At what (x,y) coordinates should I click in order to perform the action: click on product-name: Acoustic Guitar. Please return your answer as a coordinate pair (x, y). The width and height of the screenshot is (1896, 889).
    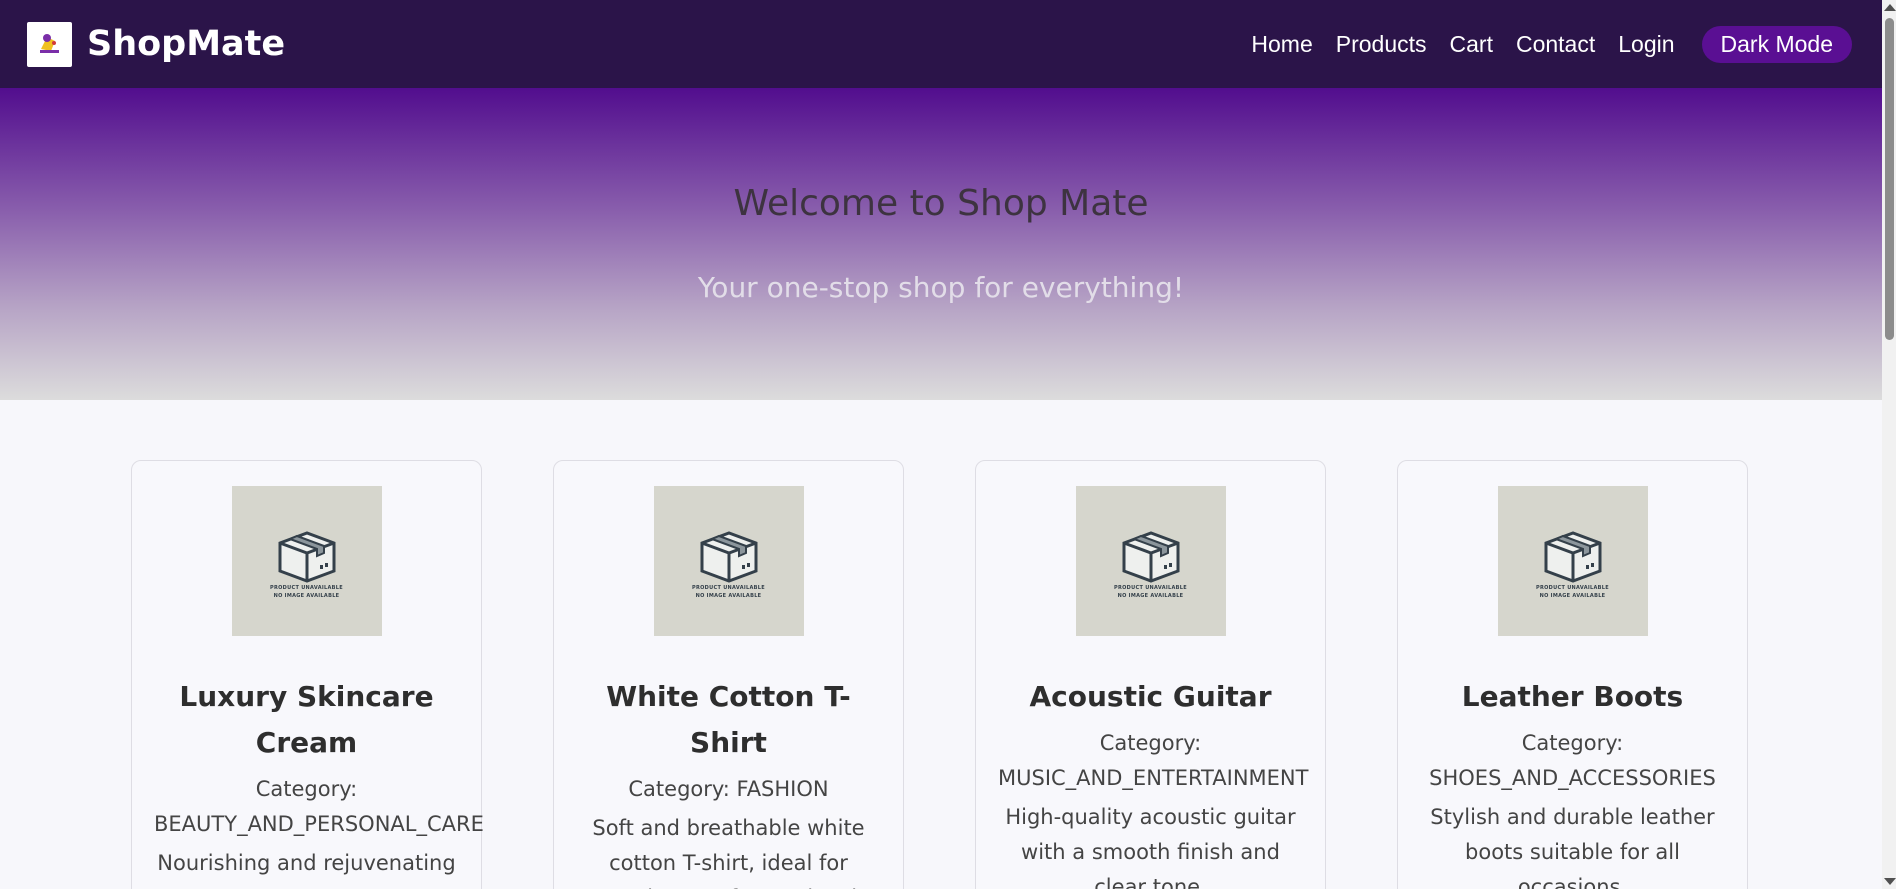
    Looking at the image, I should click on (1150, 697).